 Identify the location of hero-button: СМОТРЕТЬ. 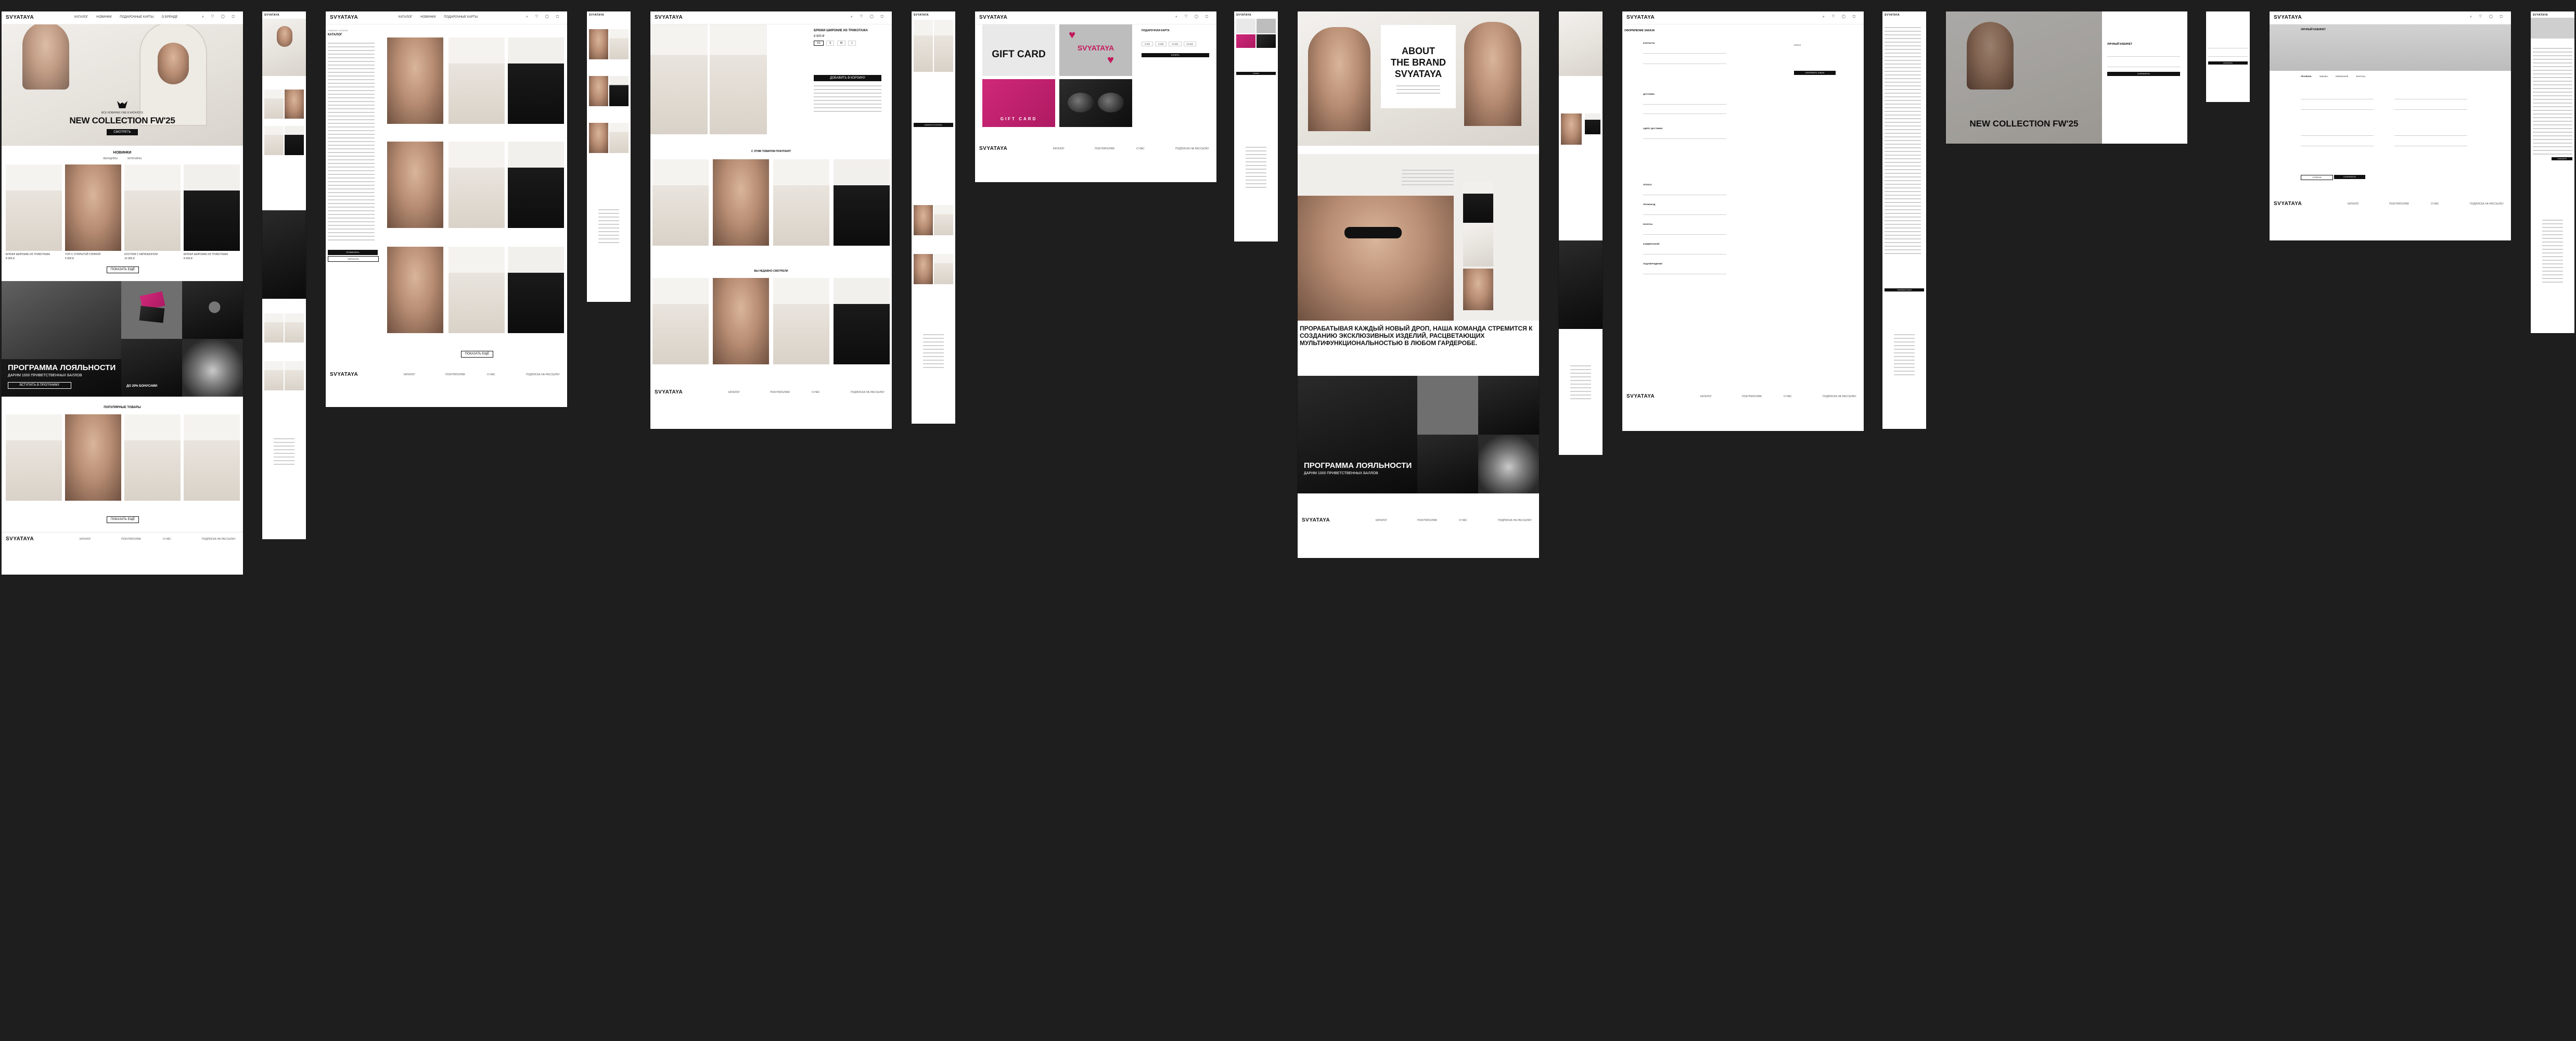
(123, 132).